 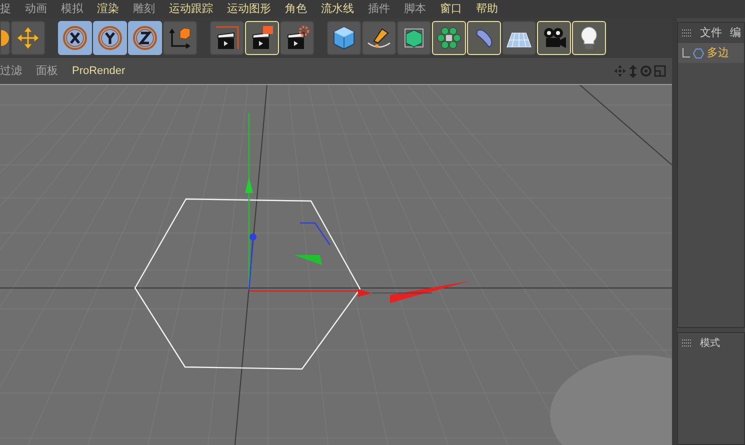 What do you see at coordinates (297, 38) in the screenshot?
I see `render-settings-button` at bounding box center [297, 38].